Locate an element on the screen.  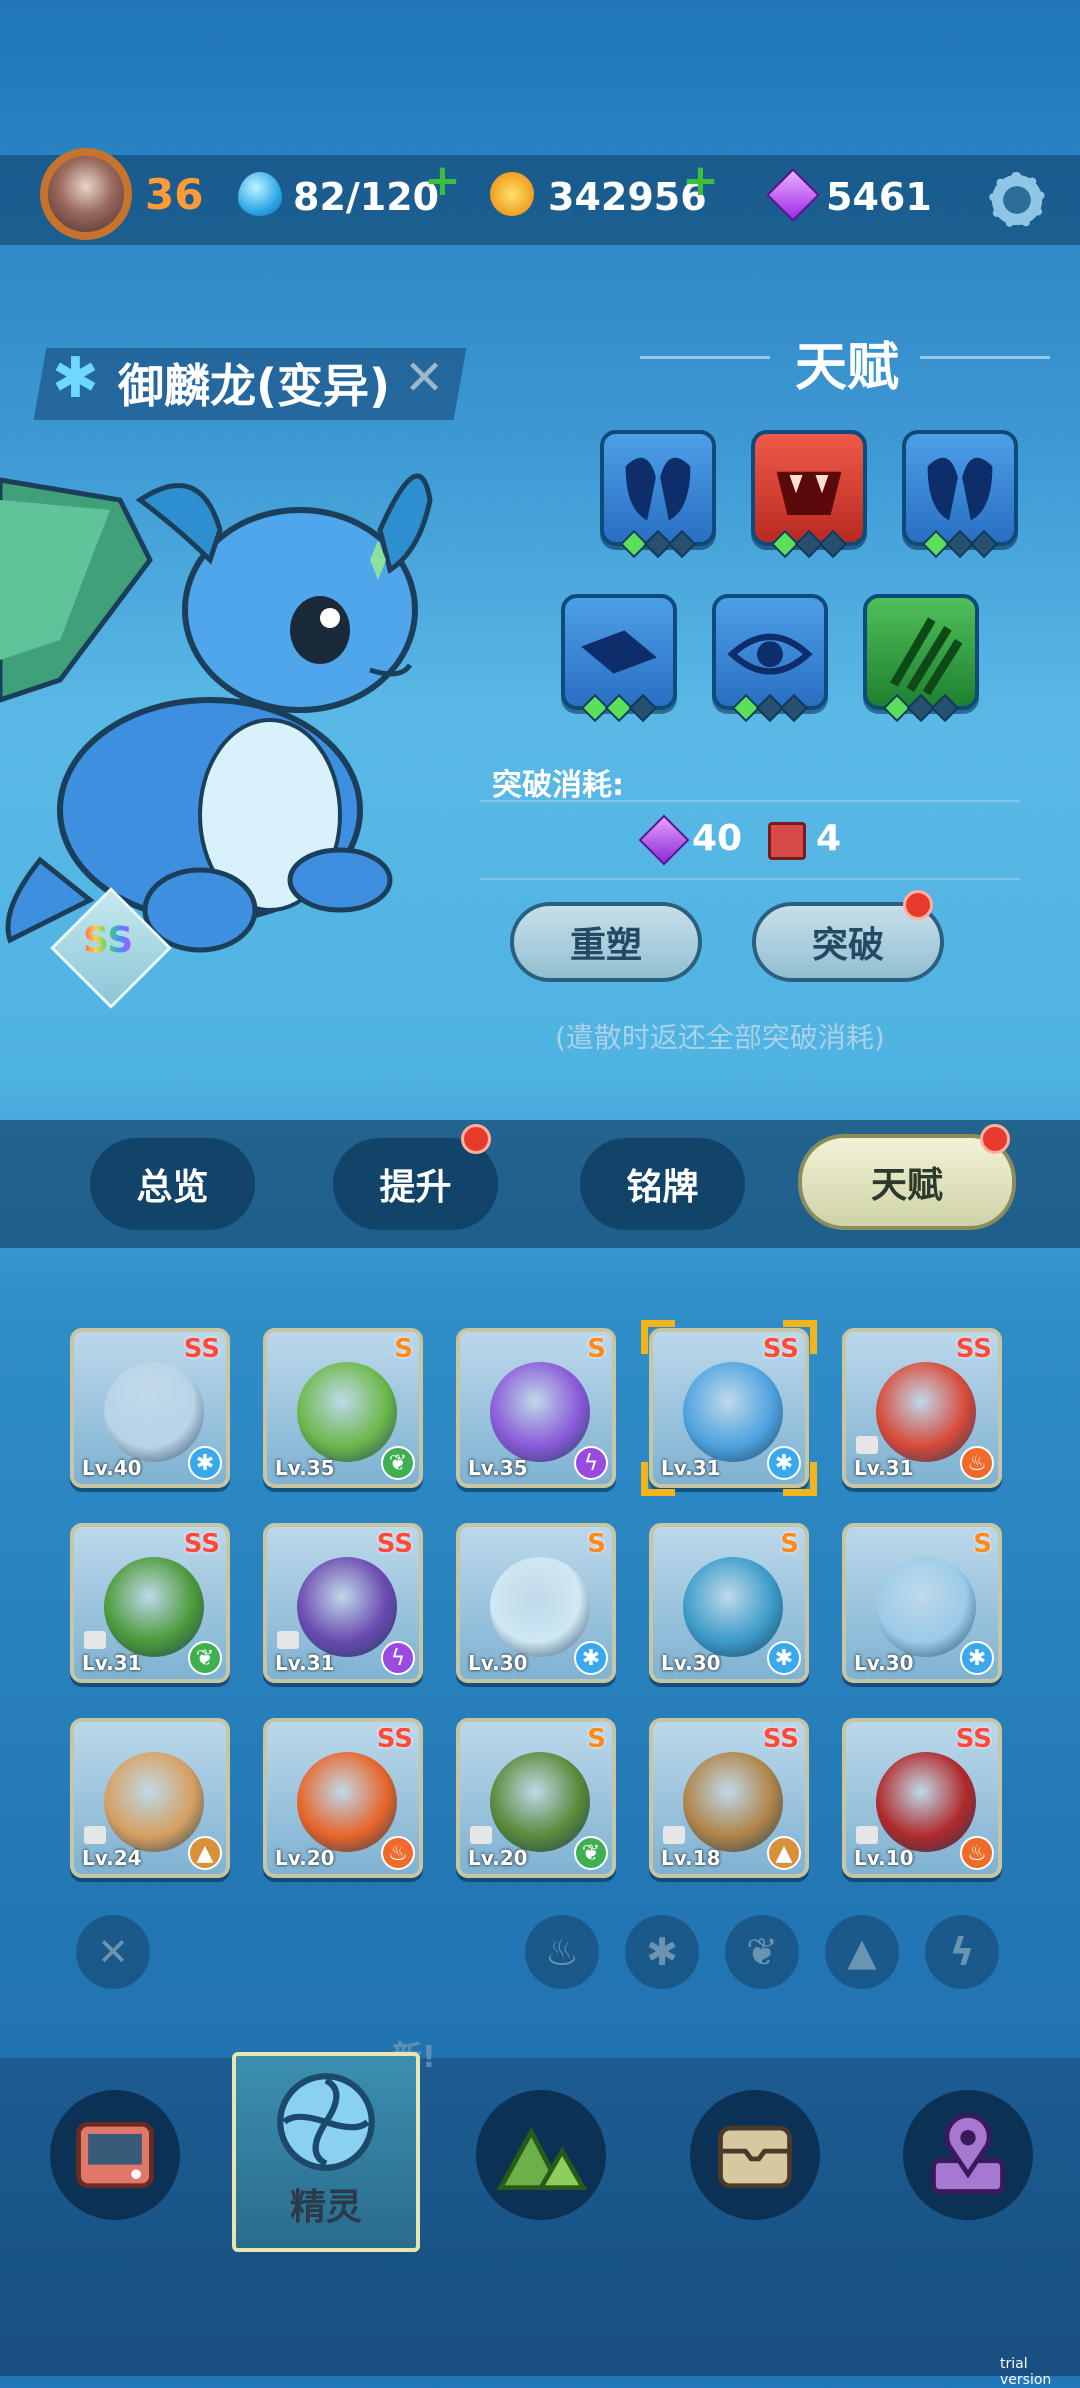
talent-slot-3-gems is located at coordinates (960, 544).